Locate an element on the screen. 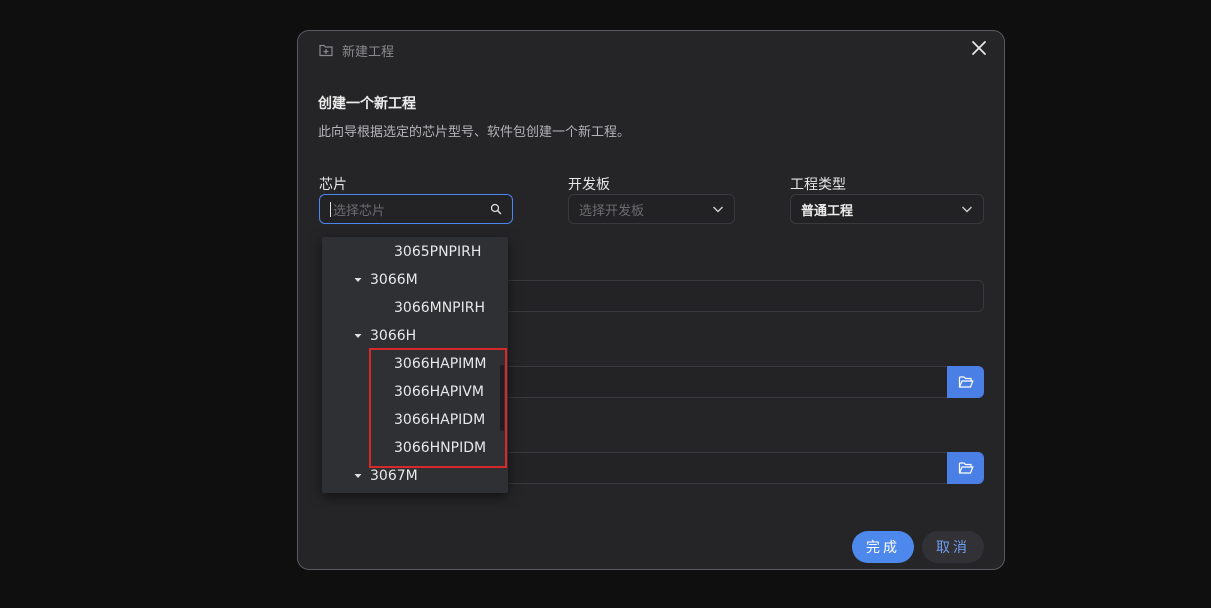 This screenshot has width=1211, height=608. dialog-titlebar: 新建工程 is located at coordinates (356, 50).